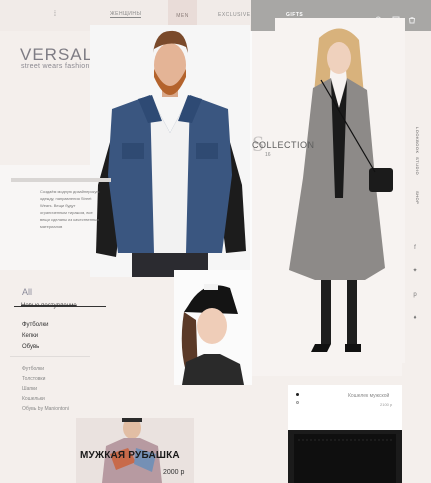 This screenshot has width=431, height=483. Describe the element at coordinates (174, 472) in the screenshot. I see `shirt-price: 2000 р` at that location.